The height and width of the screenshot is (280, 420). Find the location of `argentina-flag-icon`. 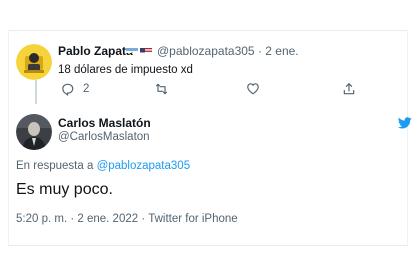

argentina-flag-icon is located at coordinates (132, 48).